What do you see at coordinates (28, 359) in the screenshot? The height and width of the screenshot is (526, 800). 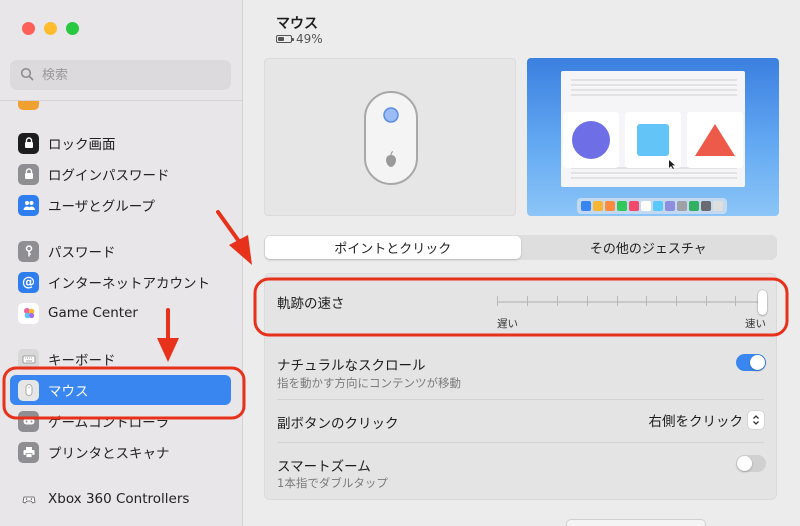 I see `keyboard-icon` at bounding box center [28, 359].